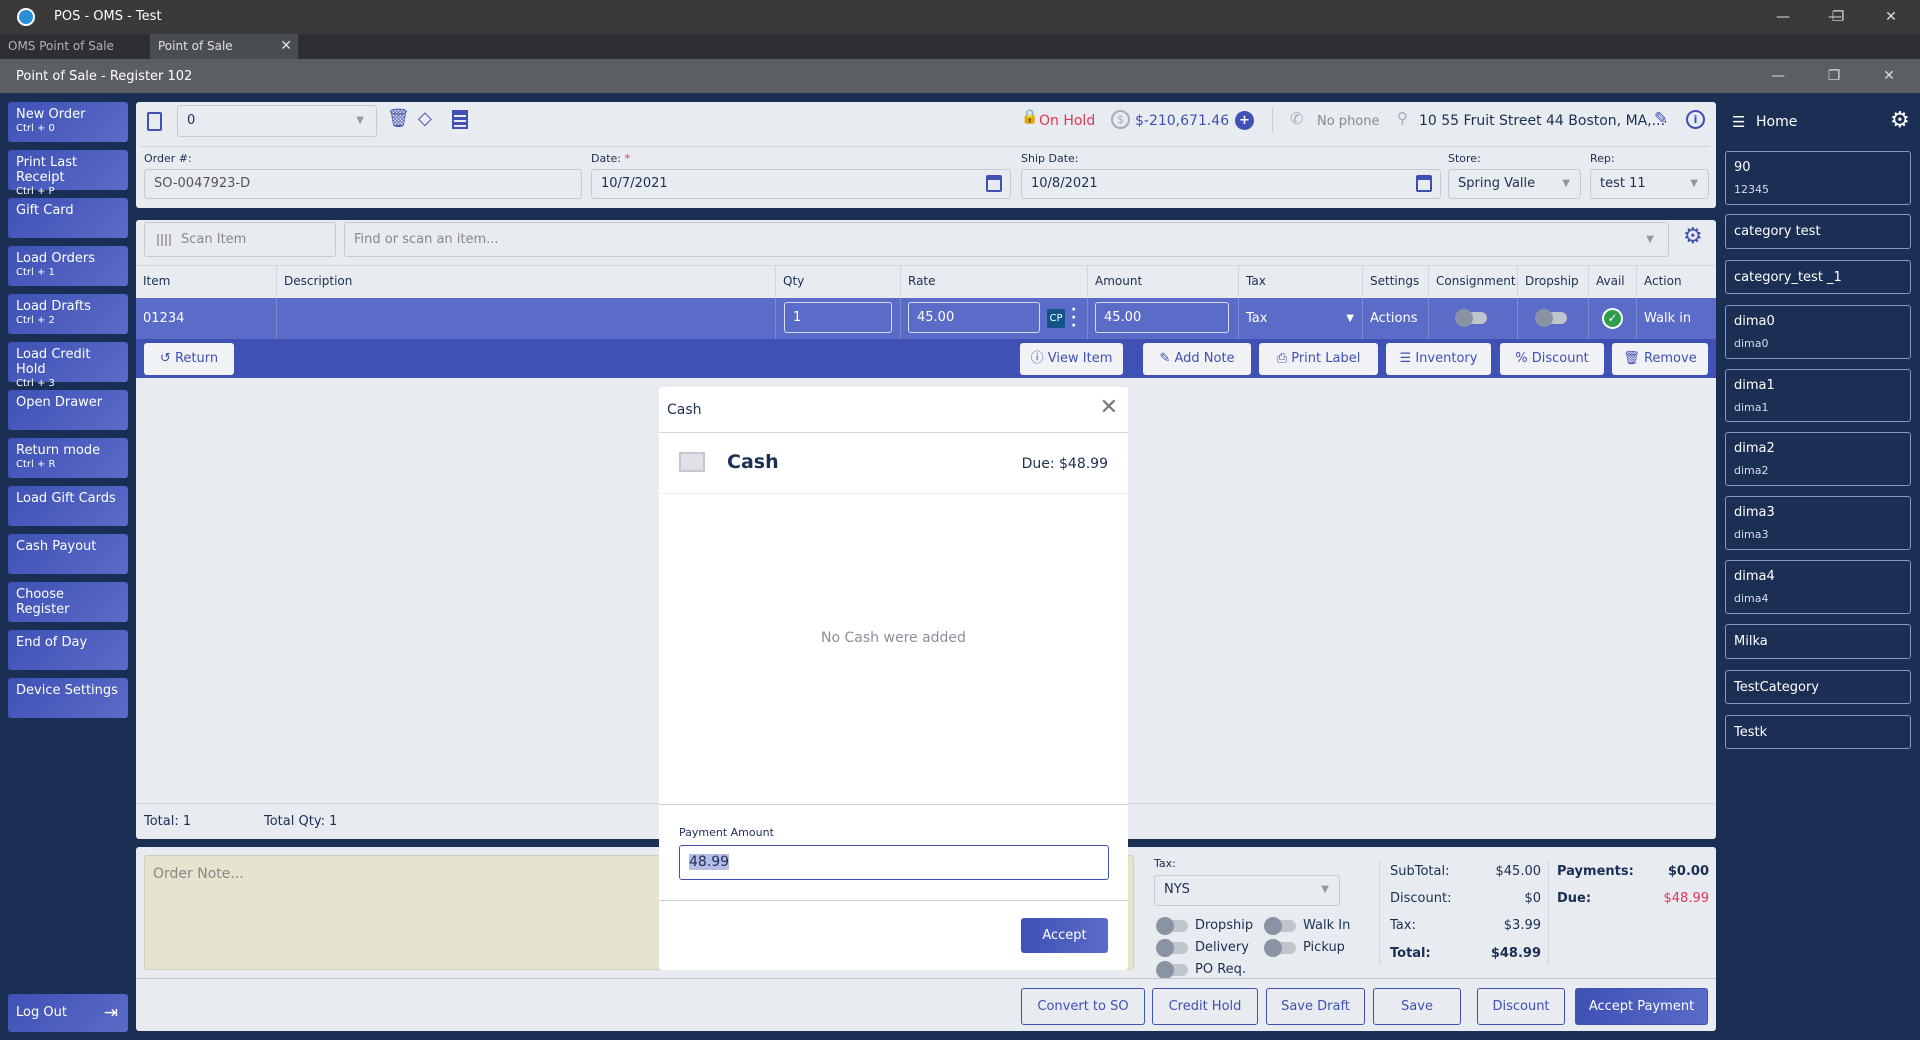  Describe the element at coordinates (240, 239) in the screenshot. I see `scan-item-input: Scan Item` at that location.